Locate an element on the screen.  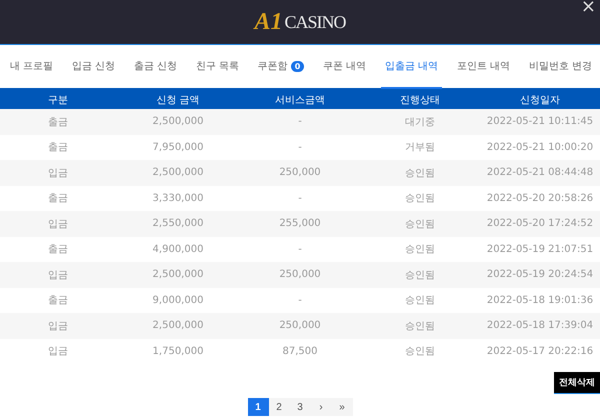
table-cell-text: 4,900,000 is located at coordinates (178, 249).